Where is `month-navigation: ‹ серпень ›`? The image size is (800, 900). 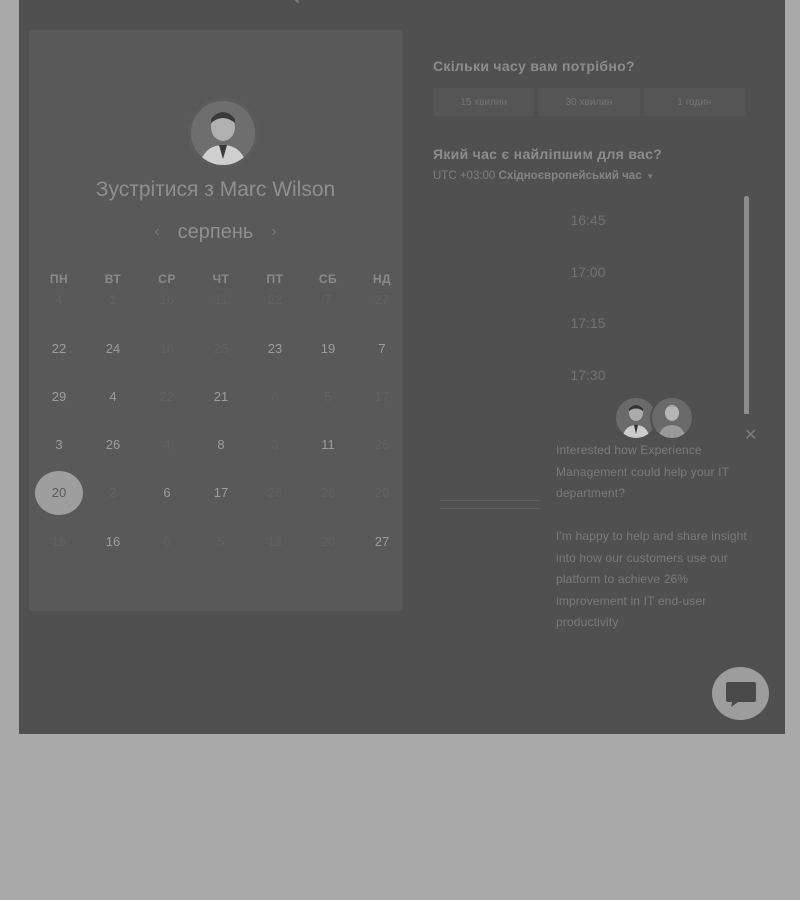 month-navigation: ‹ серпень › is located at coordinates (215, 232).